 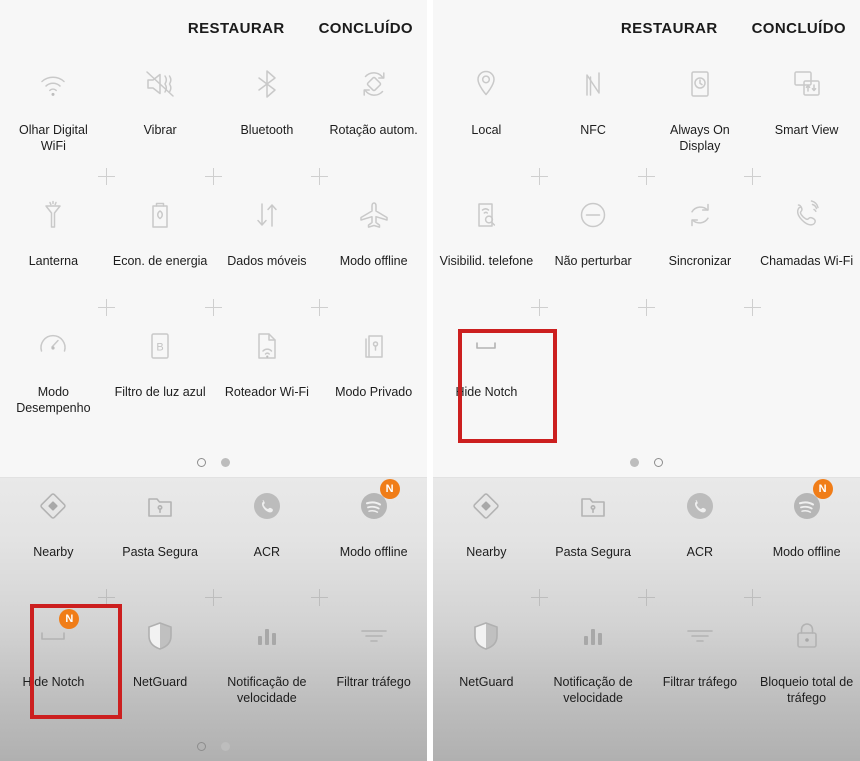 I want to click on tile-label: ACR, so click(x=267, y=552).